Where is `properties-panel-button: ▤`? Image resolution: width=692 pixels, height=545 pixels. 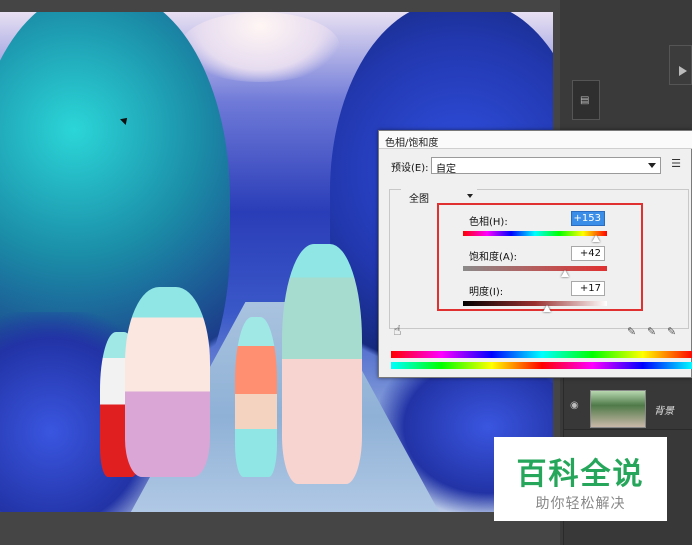
properties-panel-button: ▤ is located at coordinates (586, 100).